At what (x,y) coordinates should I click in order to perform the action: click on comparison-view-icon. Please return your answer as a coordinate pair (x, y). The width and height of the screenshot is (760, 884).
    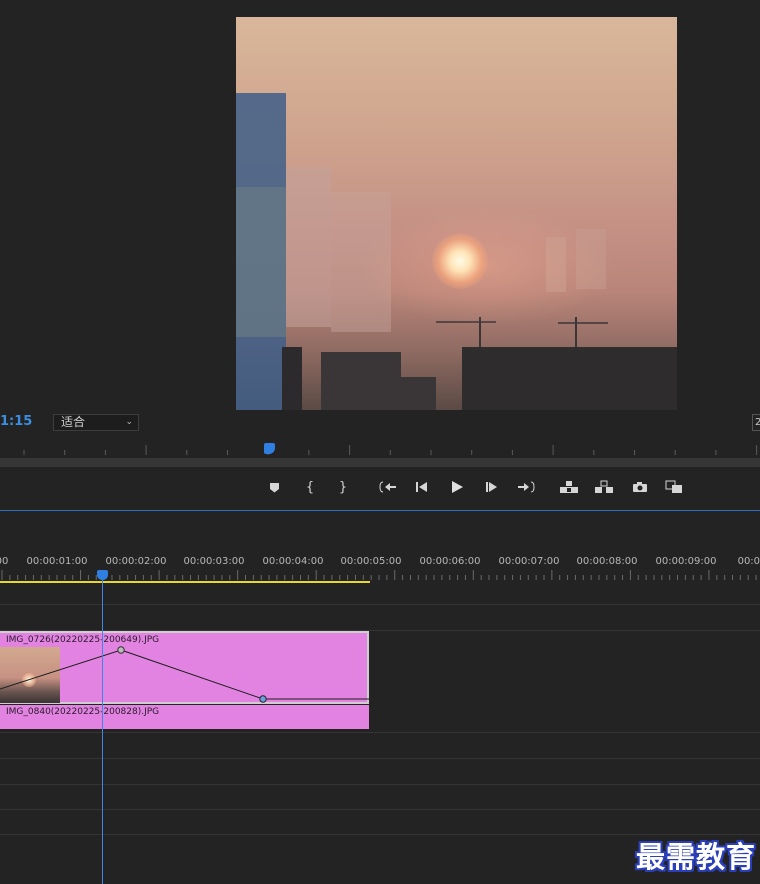
    Looking at the image, I should click on (673, 486).